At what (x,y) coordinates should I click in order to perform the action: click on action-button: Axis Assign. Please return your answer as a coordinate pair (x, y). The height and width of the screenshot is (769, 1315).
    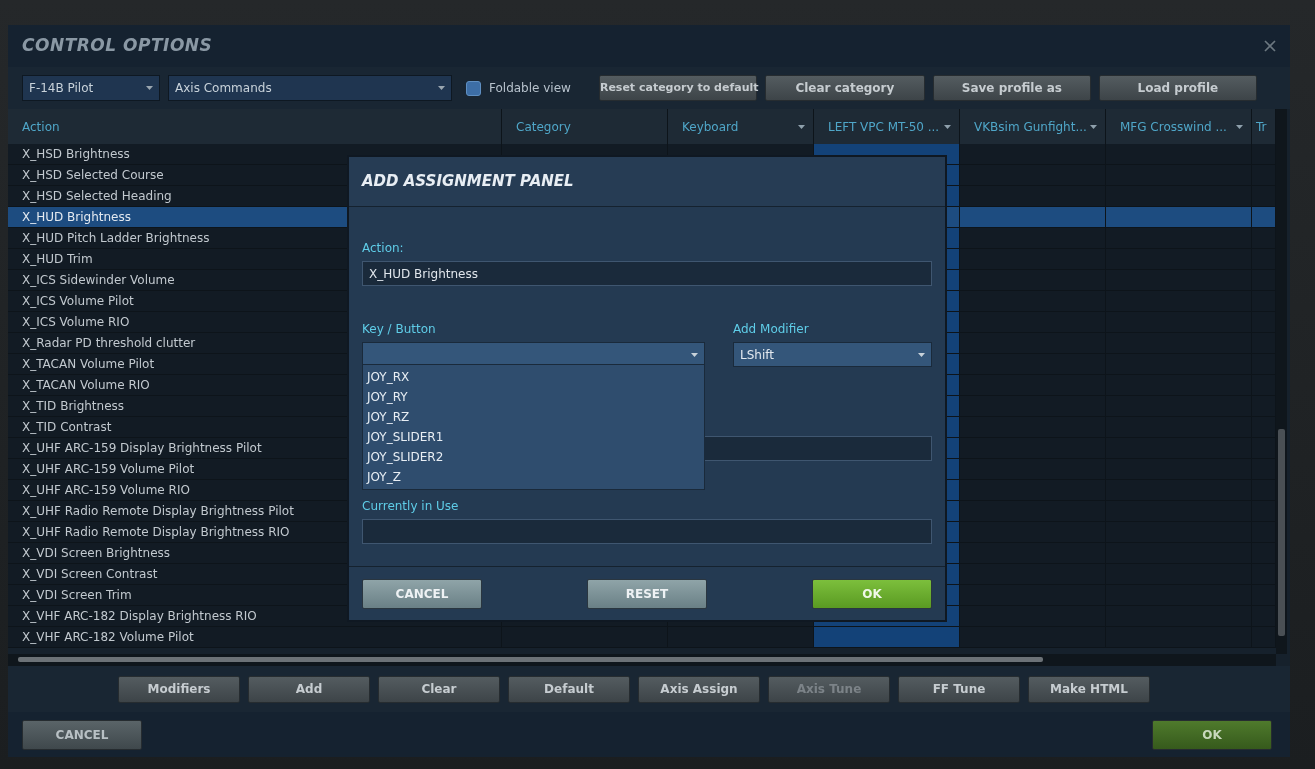
    Looking at the image, I should click on (699, 689).